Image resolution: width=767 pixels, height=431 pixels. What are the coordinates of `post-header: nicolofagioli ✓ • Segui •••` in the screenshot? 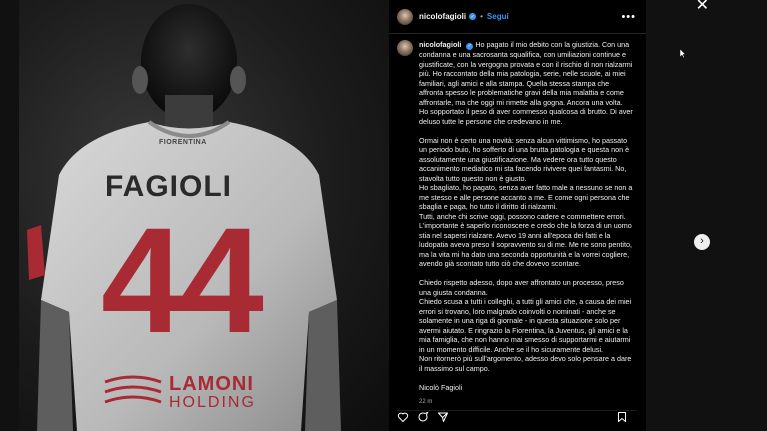 It's located at (517, 17).